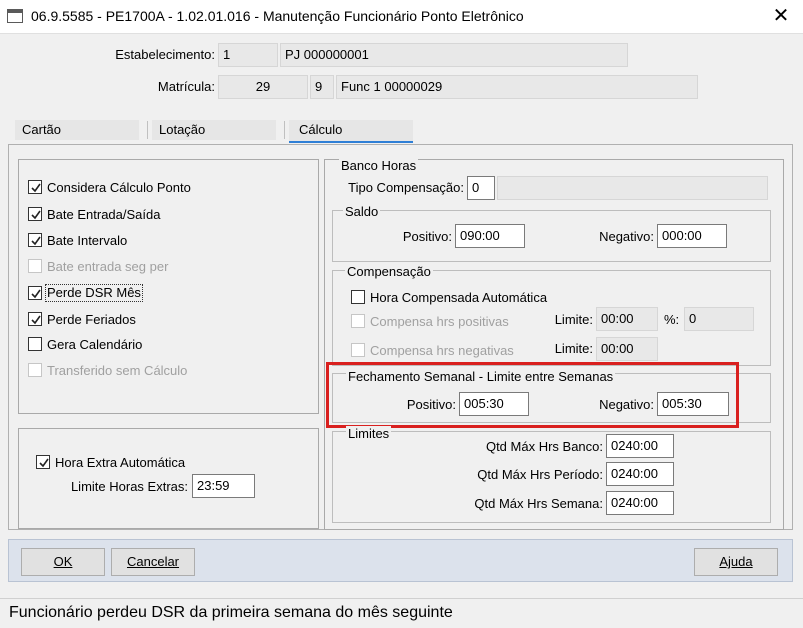 The image size is (803, 628). I want to click on cancelar-button-label: Cancelar, so click(153, 561).